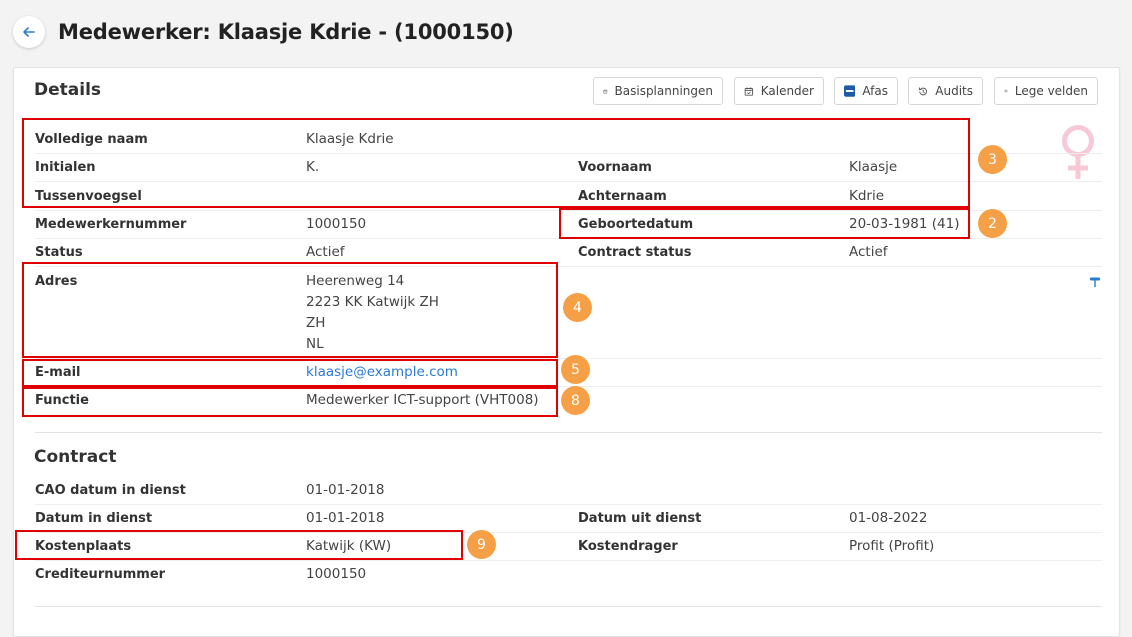 The height and width of the screenshot is (637, 1132). What do you see at coordinates (568, 606) in the screenshot?
I see `section-divider-bottom` at bounding box center [568, 606].